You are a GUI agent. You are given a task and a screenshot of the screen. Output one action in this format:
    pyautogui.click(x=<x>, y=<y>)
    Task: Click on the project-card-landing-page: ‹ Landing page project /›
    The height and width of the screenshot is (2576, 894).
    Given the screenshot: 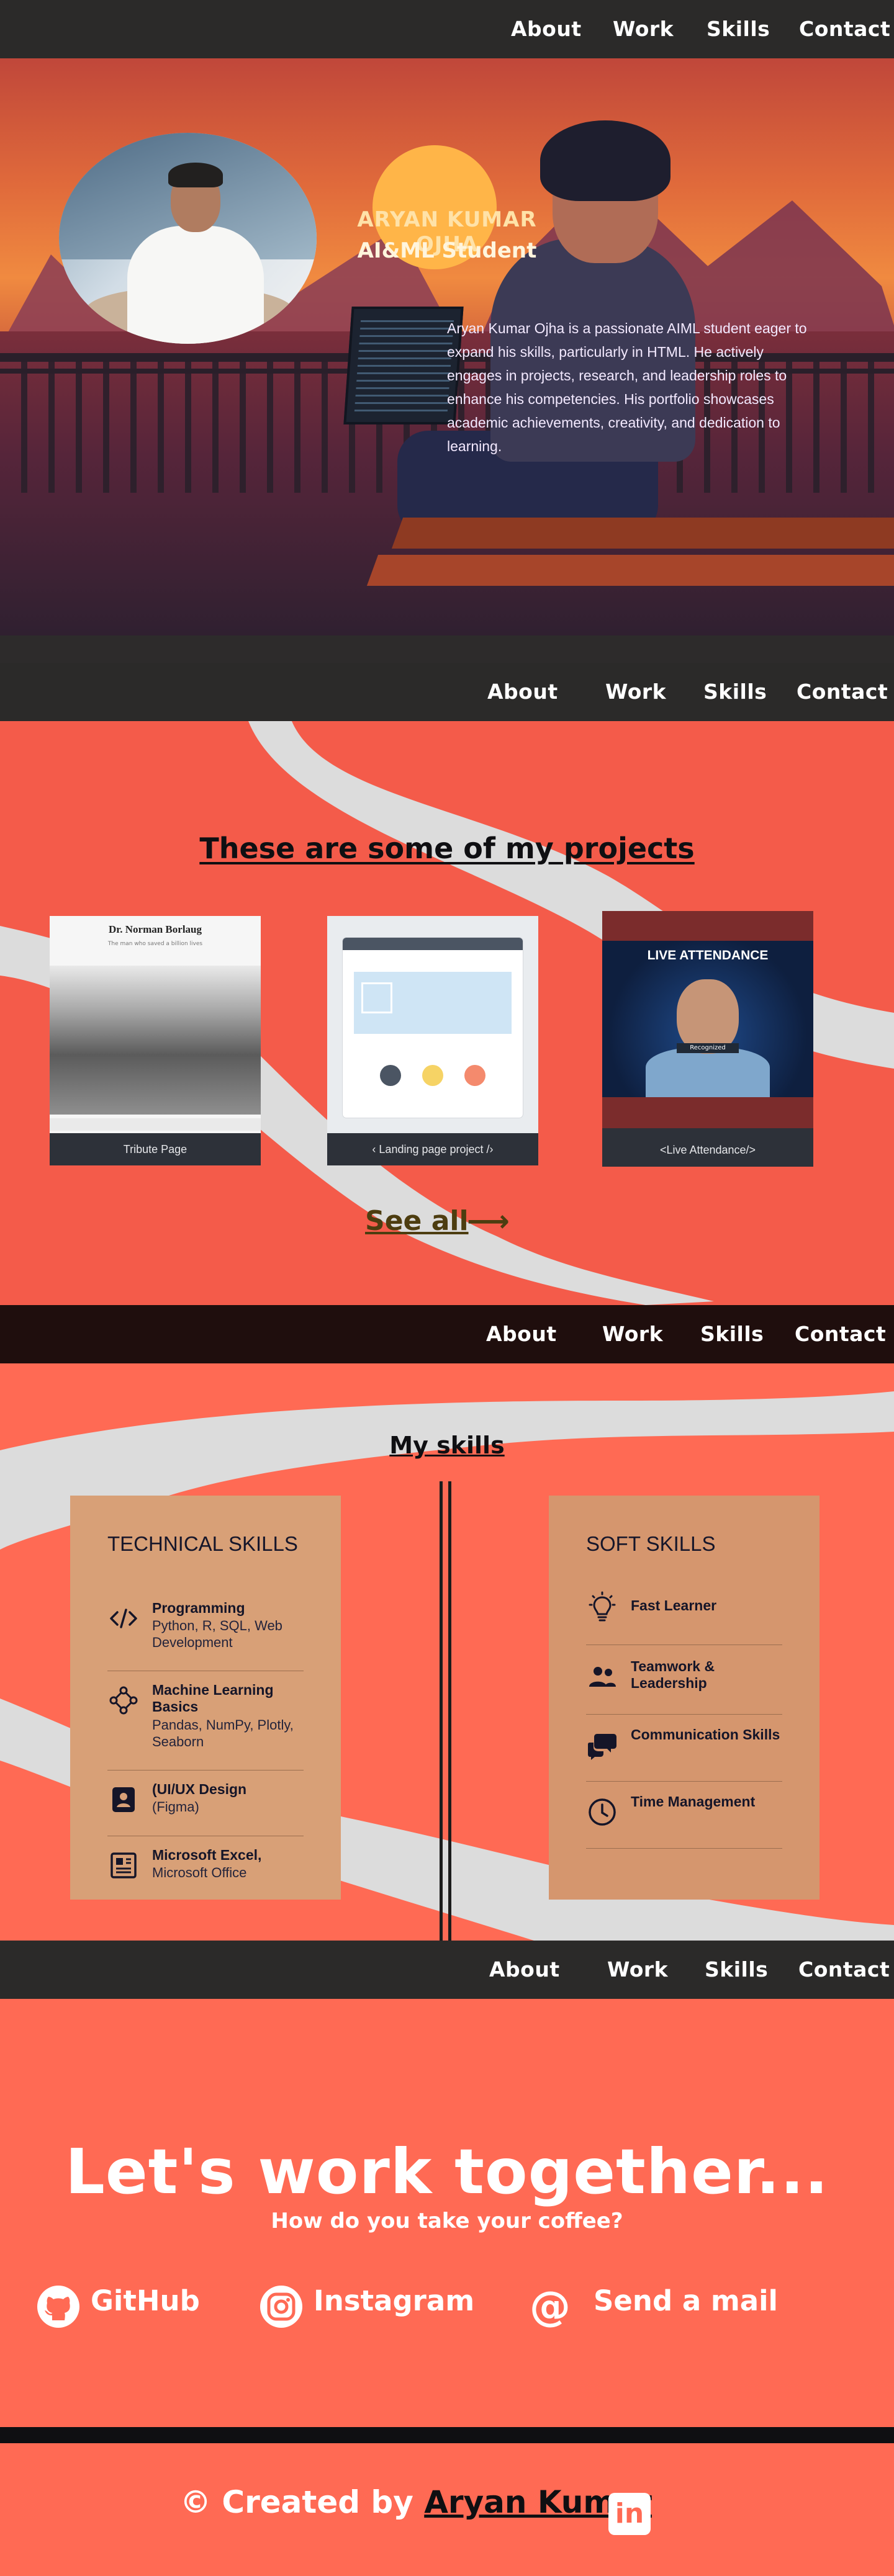 What is the action you would take?
    pyautogui.click(x=432, y=1040)
    